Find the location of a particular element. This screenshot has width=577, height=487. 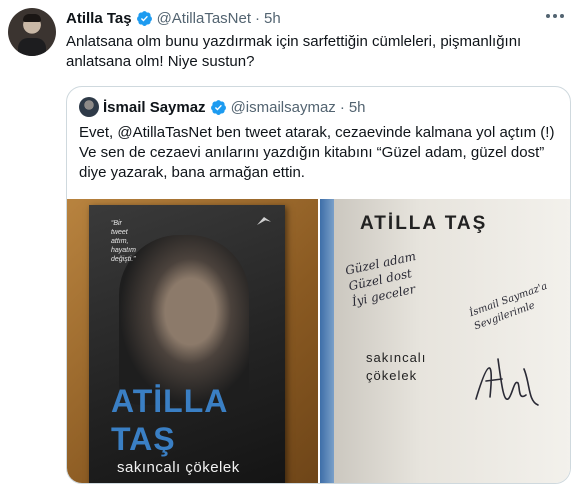

cover-tagline-line: “Bir is located at coordinates (116, 223).